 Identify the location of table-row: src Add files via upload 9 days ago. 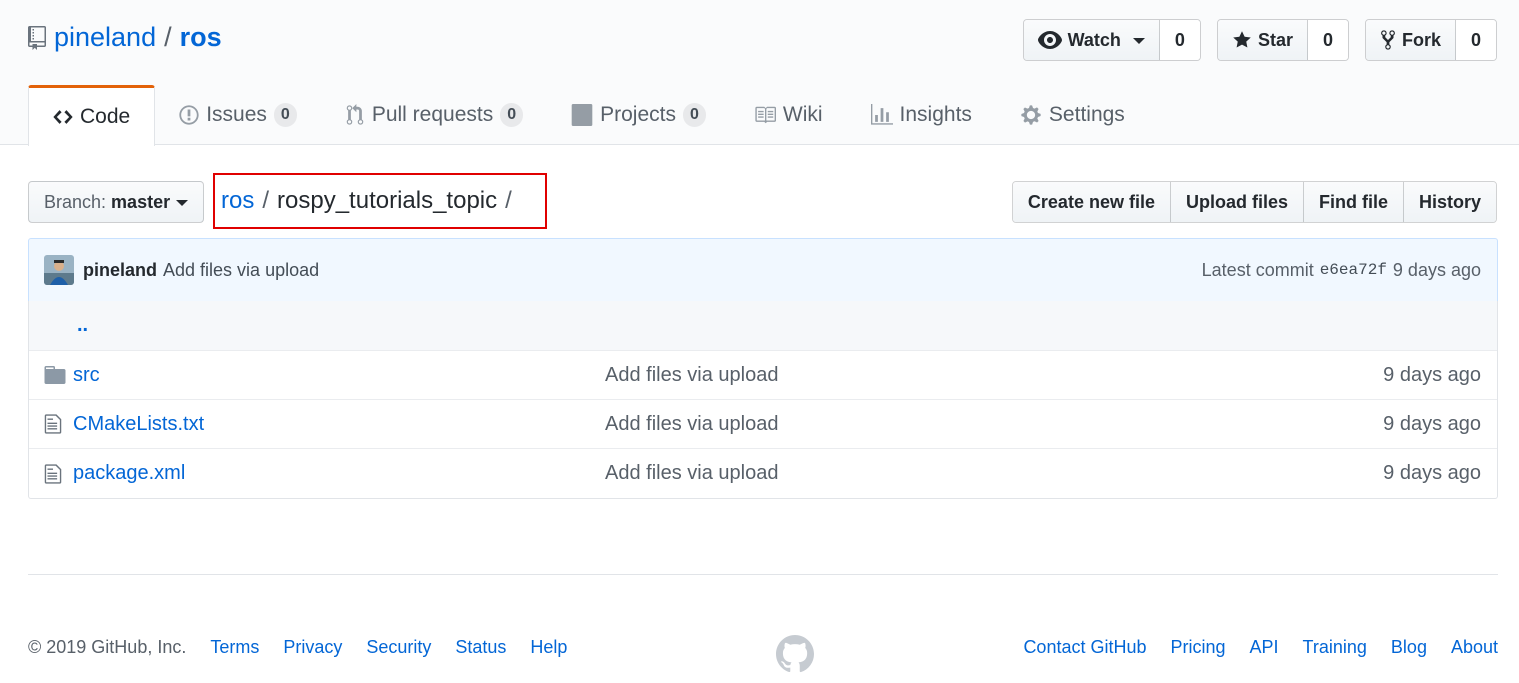
(763, 375).